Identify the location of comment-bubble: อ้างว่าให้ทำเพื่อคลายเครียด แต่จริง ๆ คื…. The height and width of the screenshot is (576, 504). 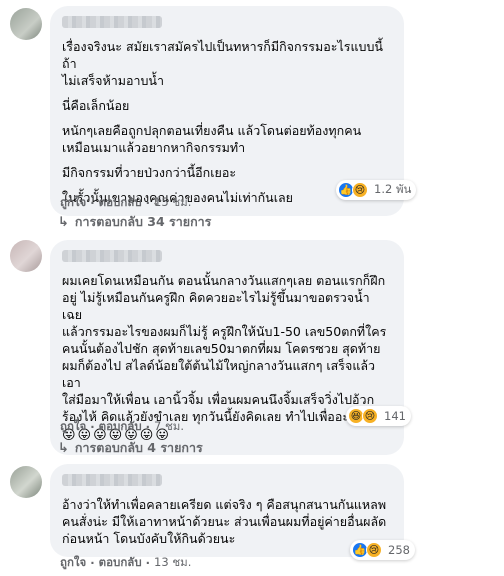
(227, 510).